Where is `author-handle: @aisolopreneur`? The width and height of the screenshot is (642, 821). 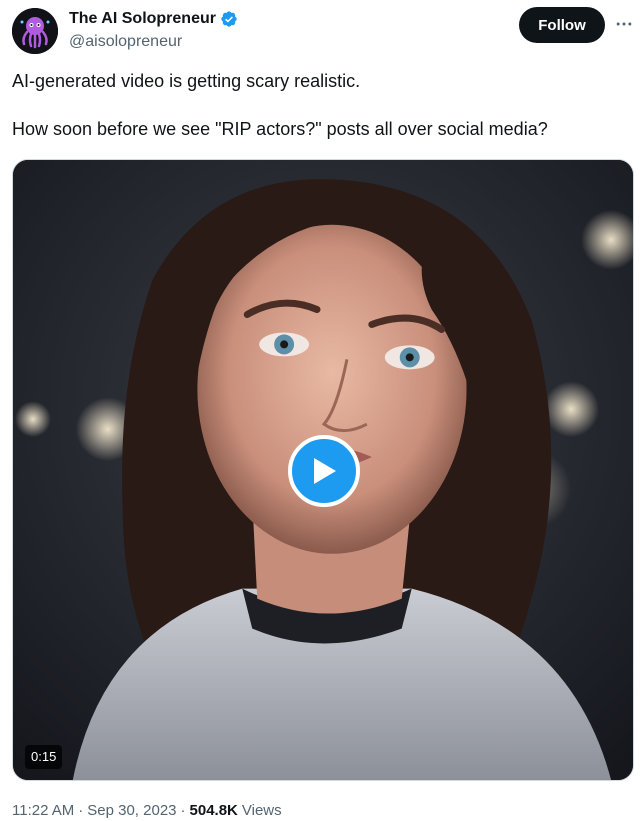 author-handle: @aisolopreneur is located at coordinates (153, 42).